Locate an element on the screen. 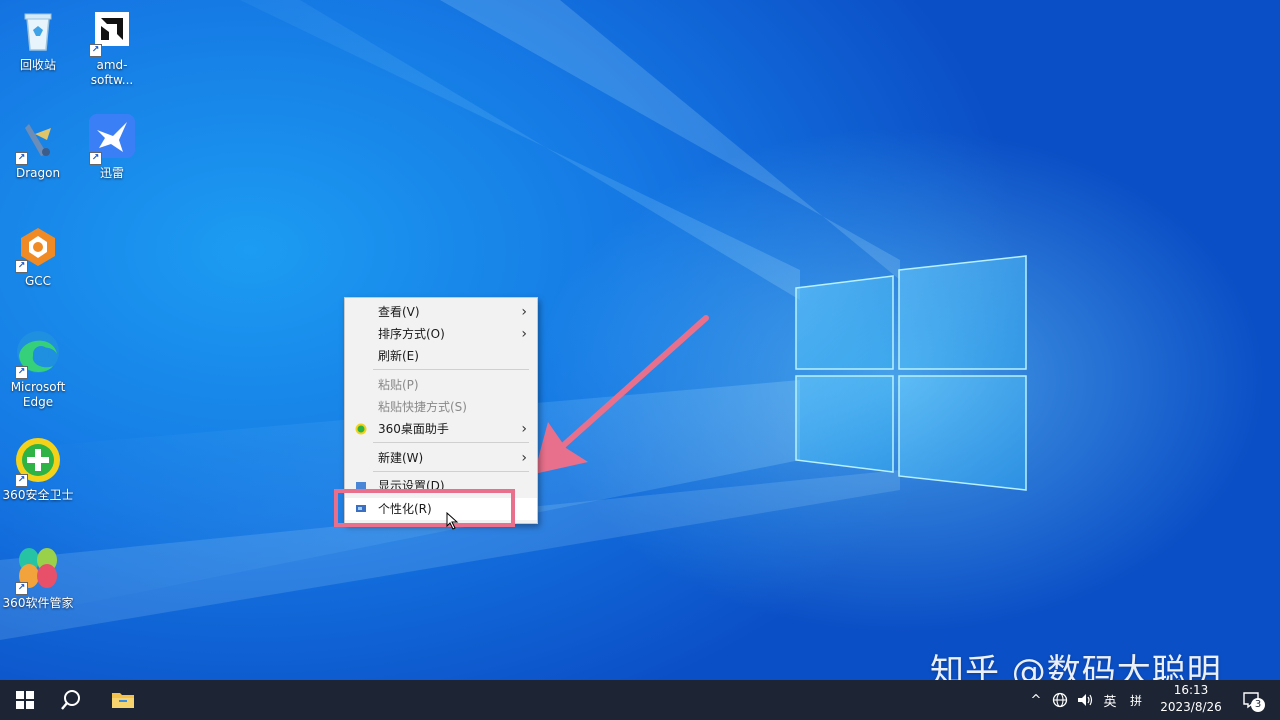  file-explorer-button is located at coordinates (123, 700).